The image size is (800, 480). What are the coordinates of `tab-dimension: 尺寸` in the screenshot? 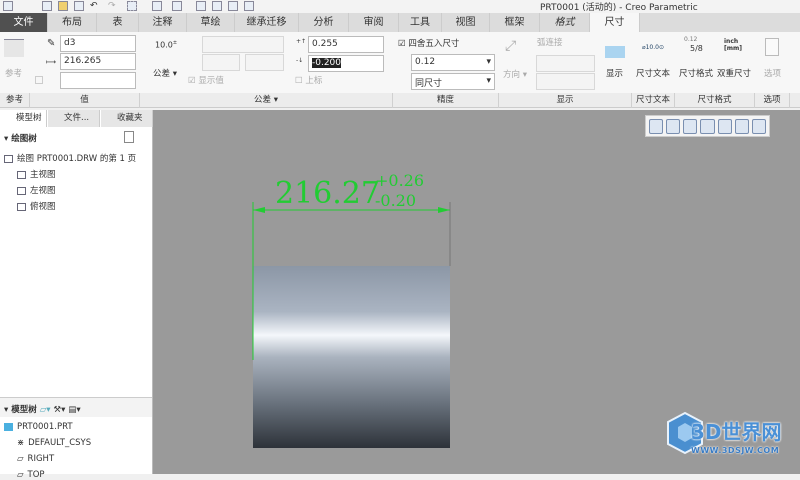 It's located at (615, 22).